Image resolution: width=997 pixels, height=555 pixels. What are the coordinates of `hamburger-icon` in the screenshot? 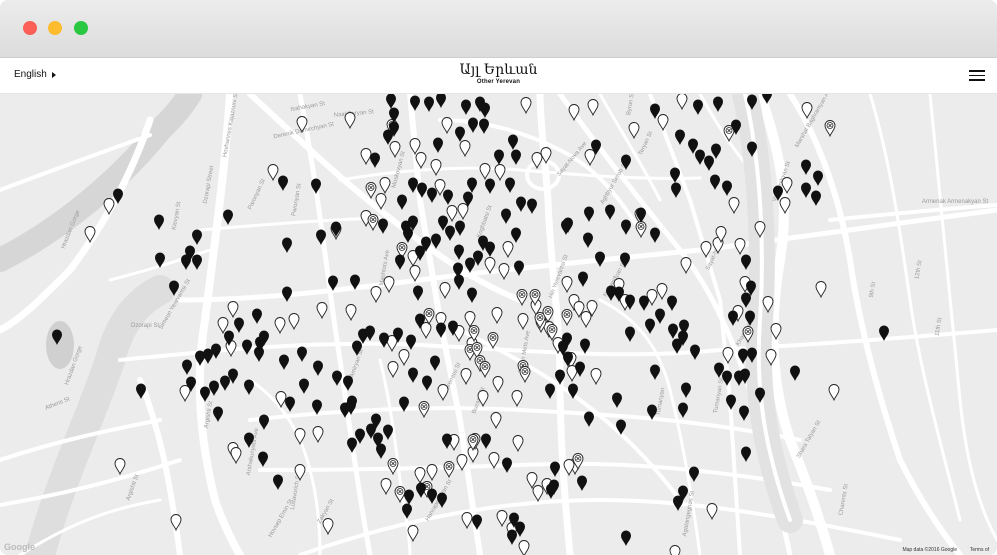 It's located at (977, 75).